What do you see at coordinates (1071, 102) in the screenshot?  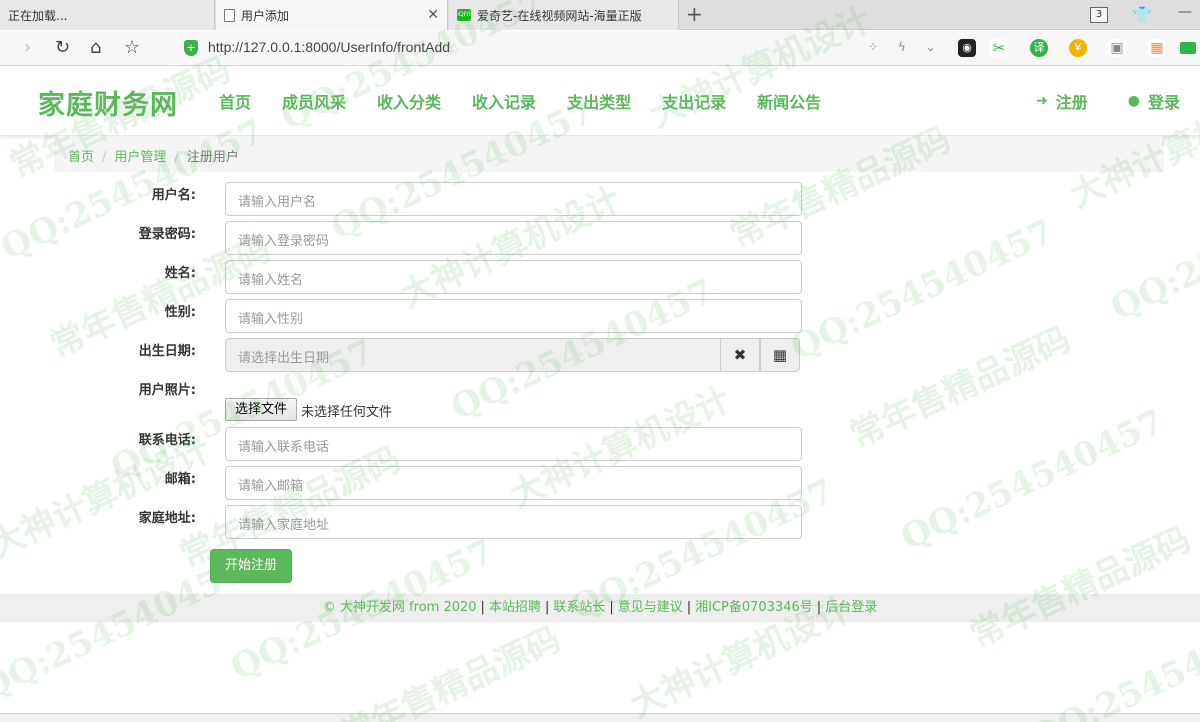 I see `register-label: 注册` at bounding box center [1071, 102].